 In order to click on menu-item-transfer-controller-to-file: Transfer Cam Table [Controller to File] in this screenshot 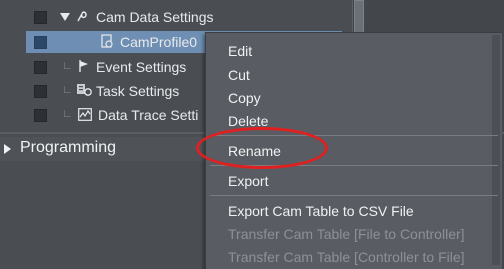, I will do `click(354, 257)`.